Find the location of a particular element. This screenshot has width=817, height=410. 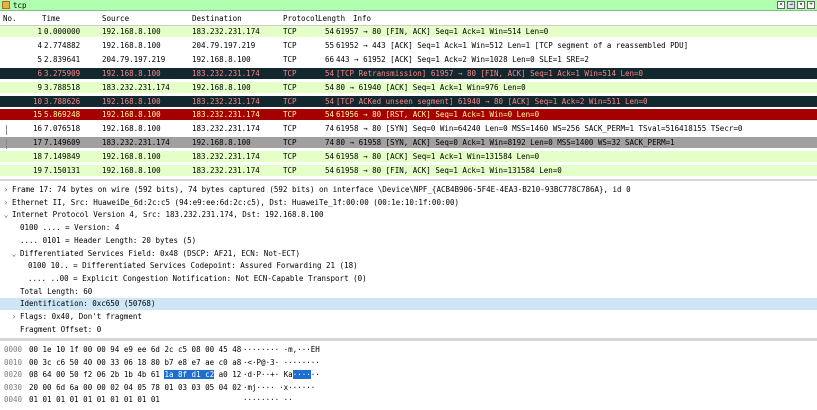

packet-time: 0.000000 is located at coordinates (62, 31).